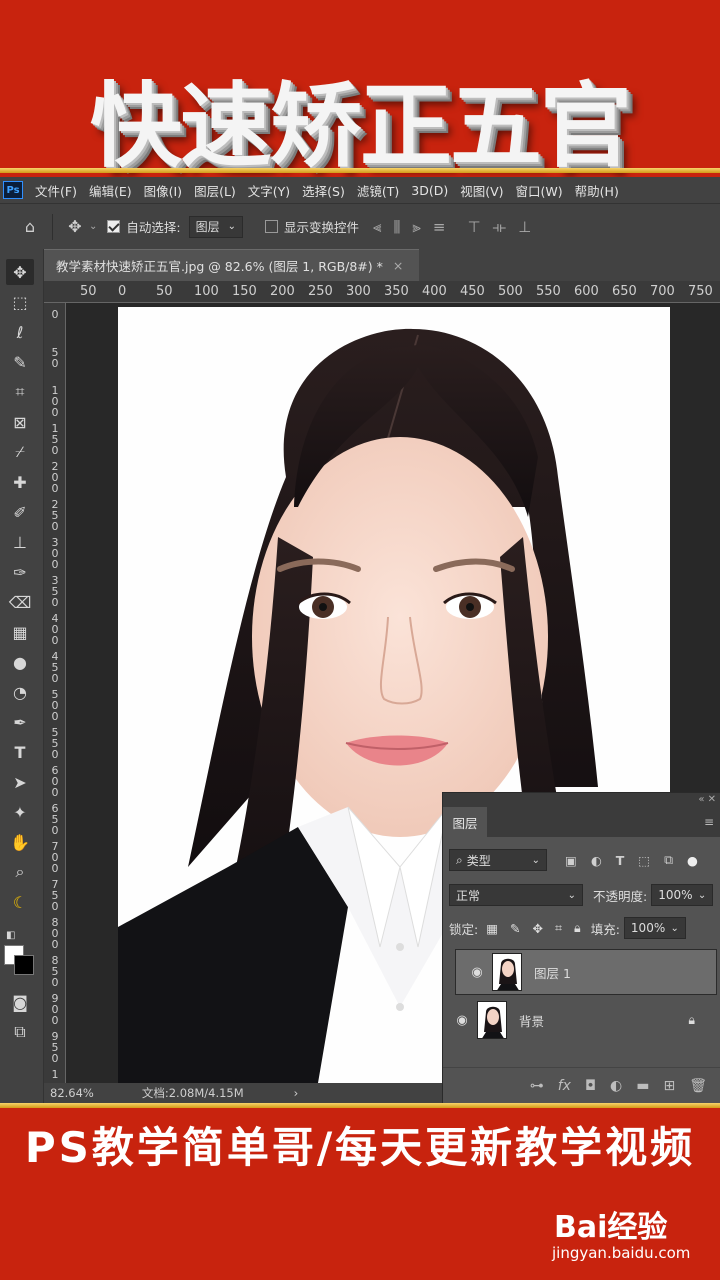  I want to click on opacity-value: 100%, so click(675, 895).